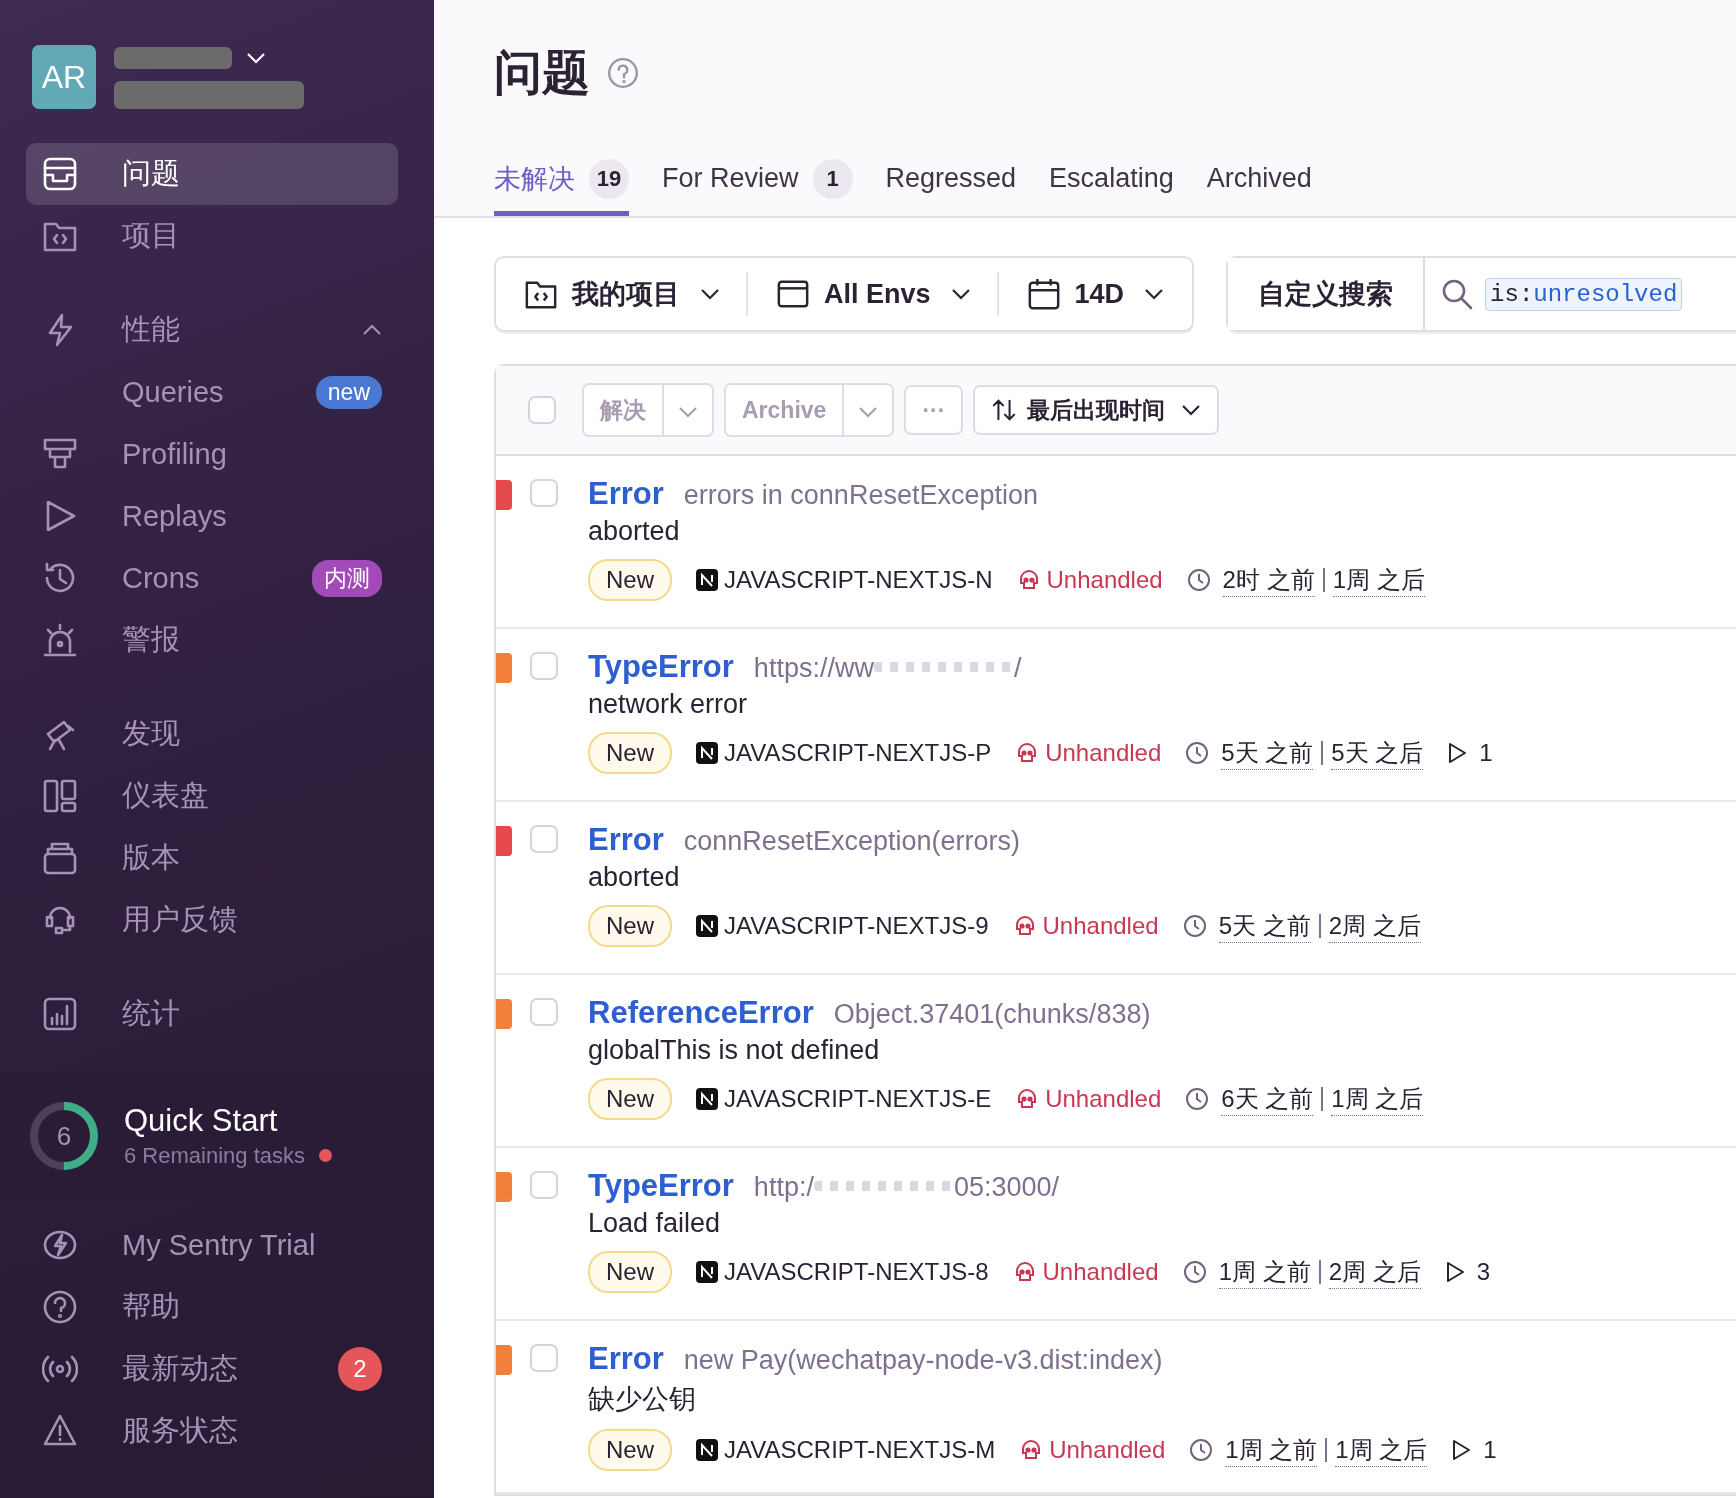 This screenshot has height=1498, width=1736. I want to click on date-filter: 14D, so click(1095, 294).